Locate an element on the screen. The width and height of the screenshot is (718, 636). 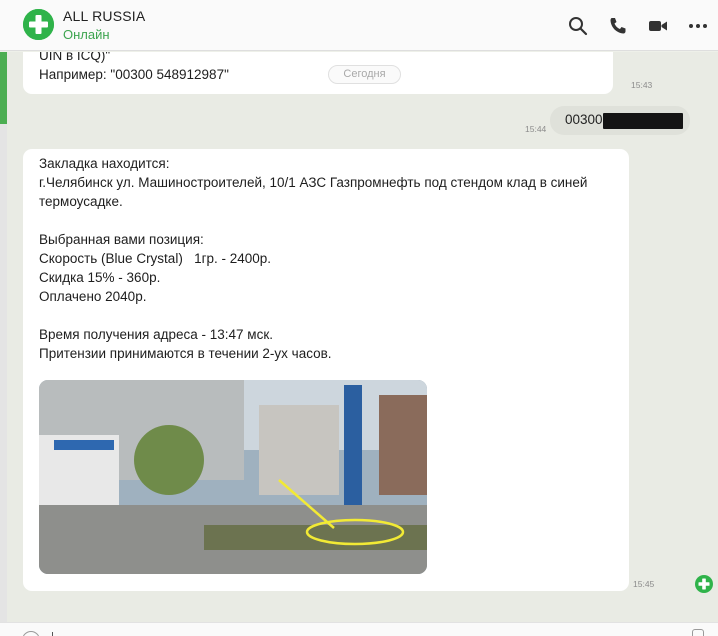
contact-status: Онлайн is located at coordinates (86, 34).